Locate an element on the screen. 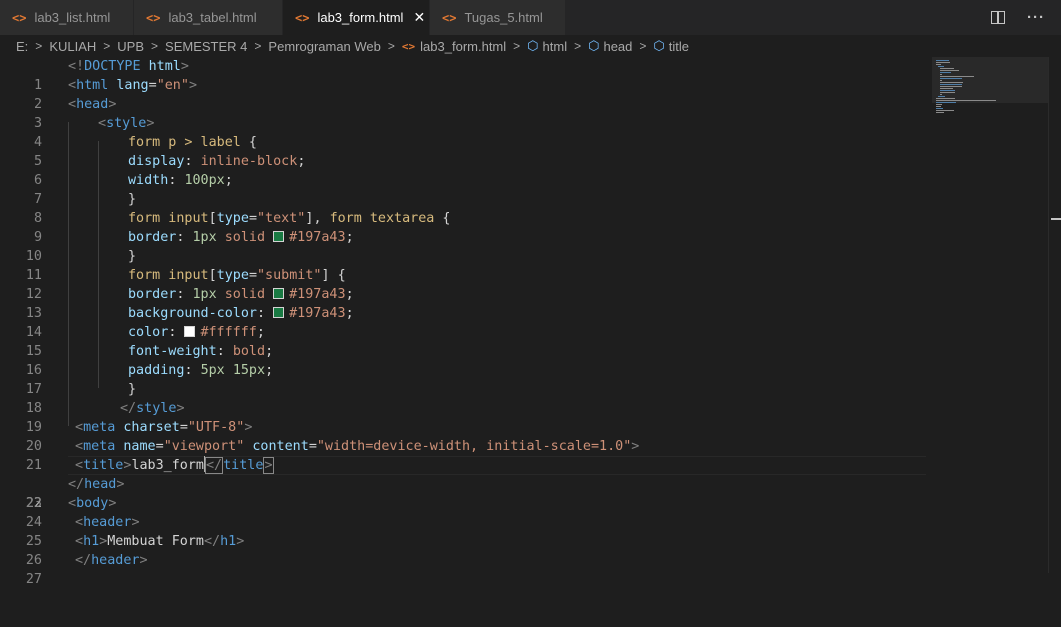  code-line-current: 22 <title>lab3_form </title> is located at coordinates (465, 483).